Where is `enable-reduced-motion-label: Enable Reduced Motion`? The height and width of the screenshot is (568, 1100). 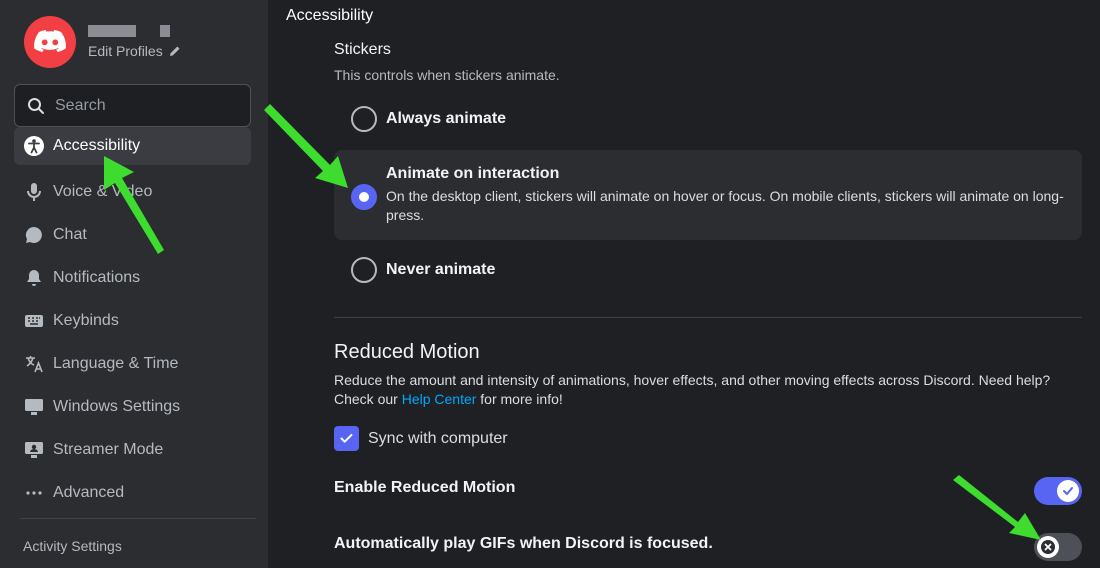
enable-reduced-motion-label: Enable Reduced Motion is located at coordinates (425, 487).